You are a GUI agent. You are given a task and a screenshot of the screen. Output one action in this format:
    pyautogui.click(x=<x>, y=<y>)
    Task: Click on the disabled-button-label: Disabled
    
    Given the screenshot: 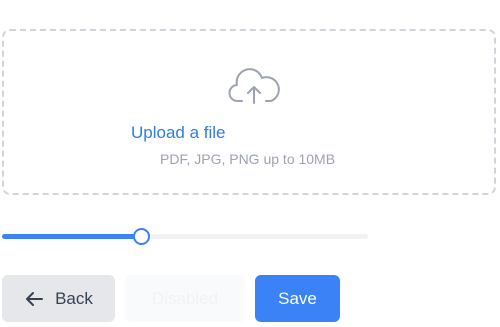 What is the action you would take?
    pyautogui.click(x=185, y=298)
    